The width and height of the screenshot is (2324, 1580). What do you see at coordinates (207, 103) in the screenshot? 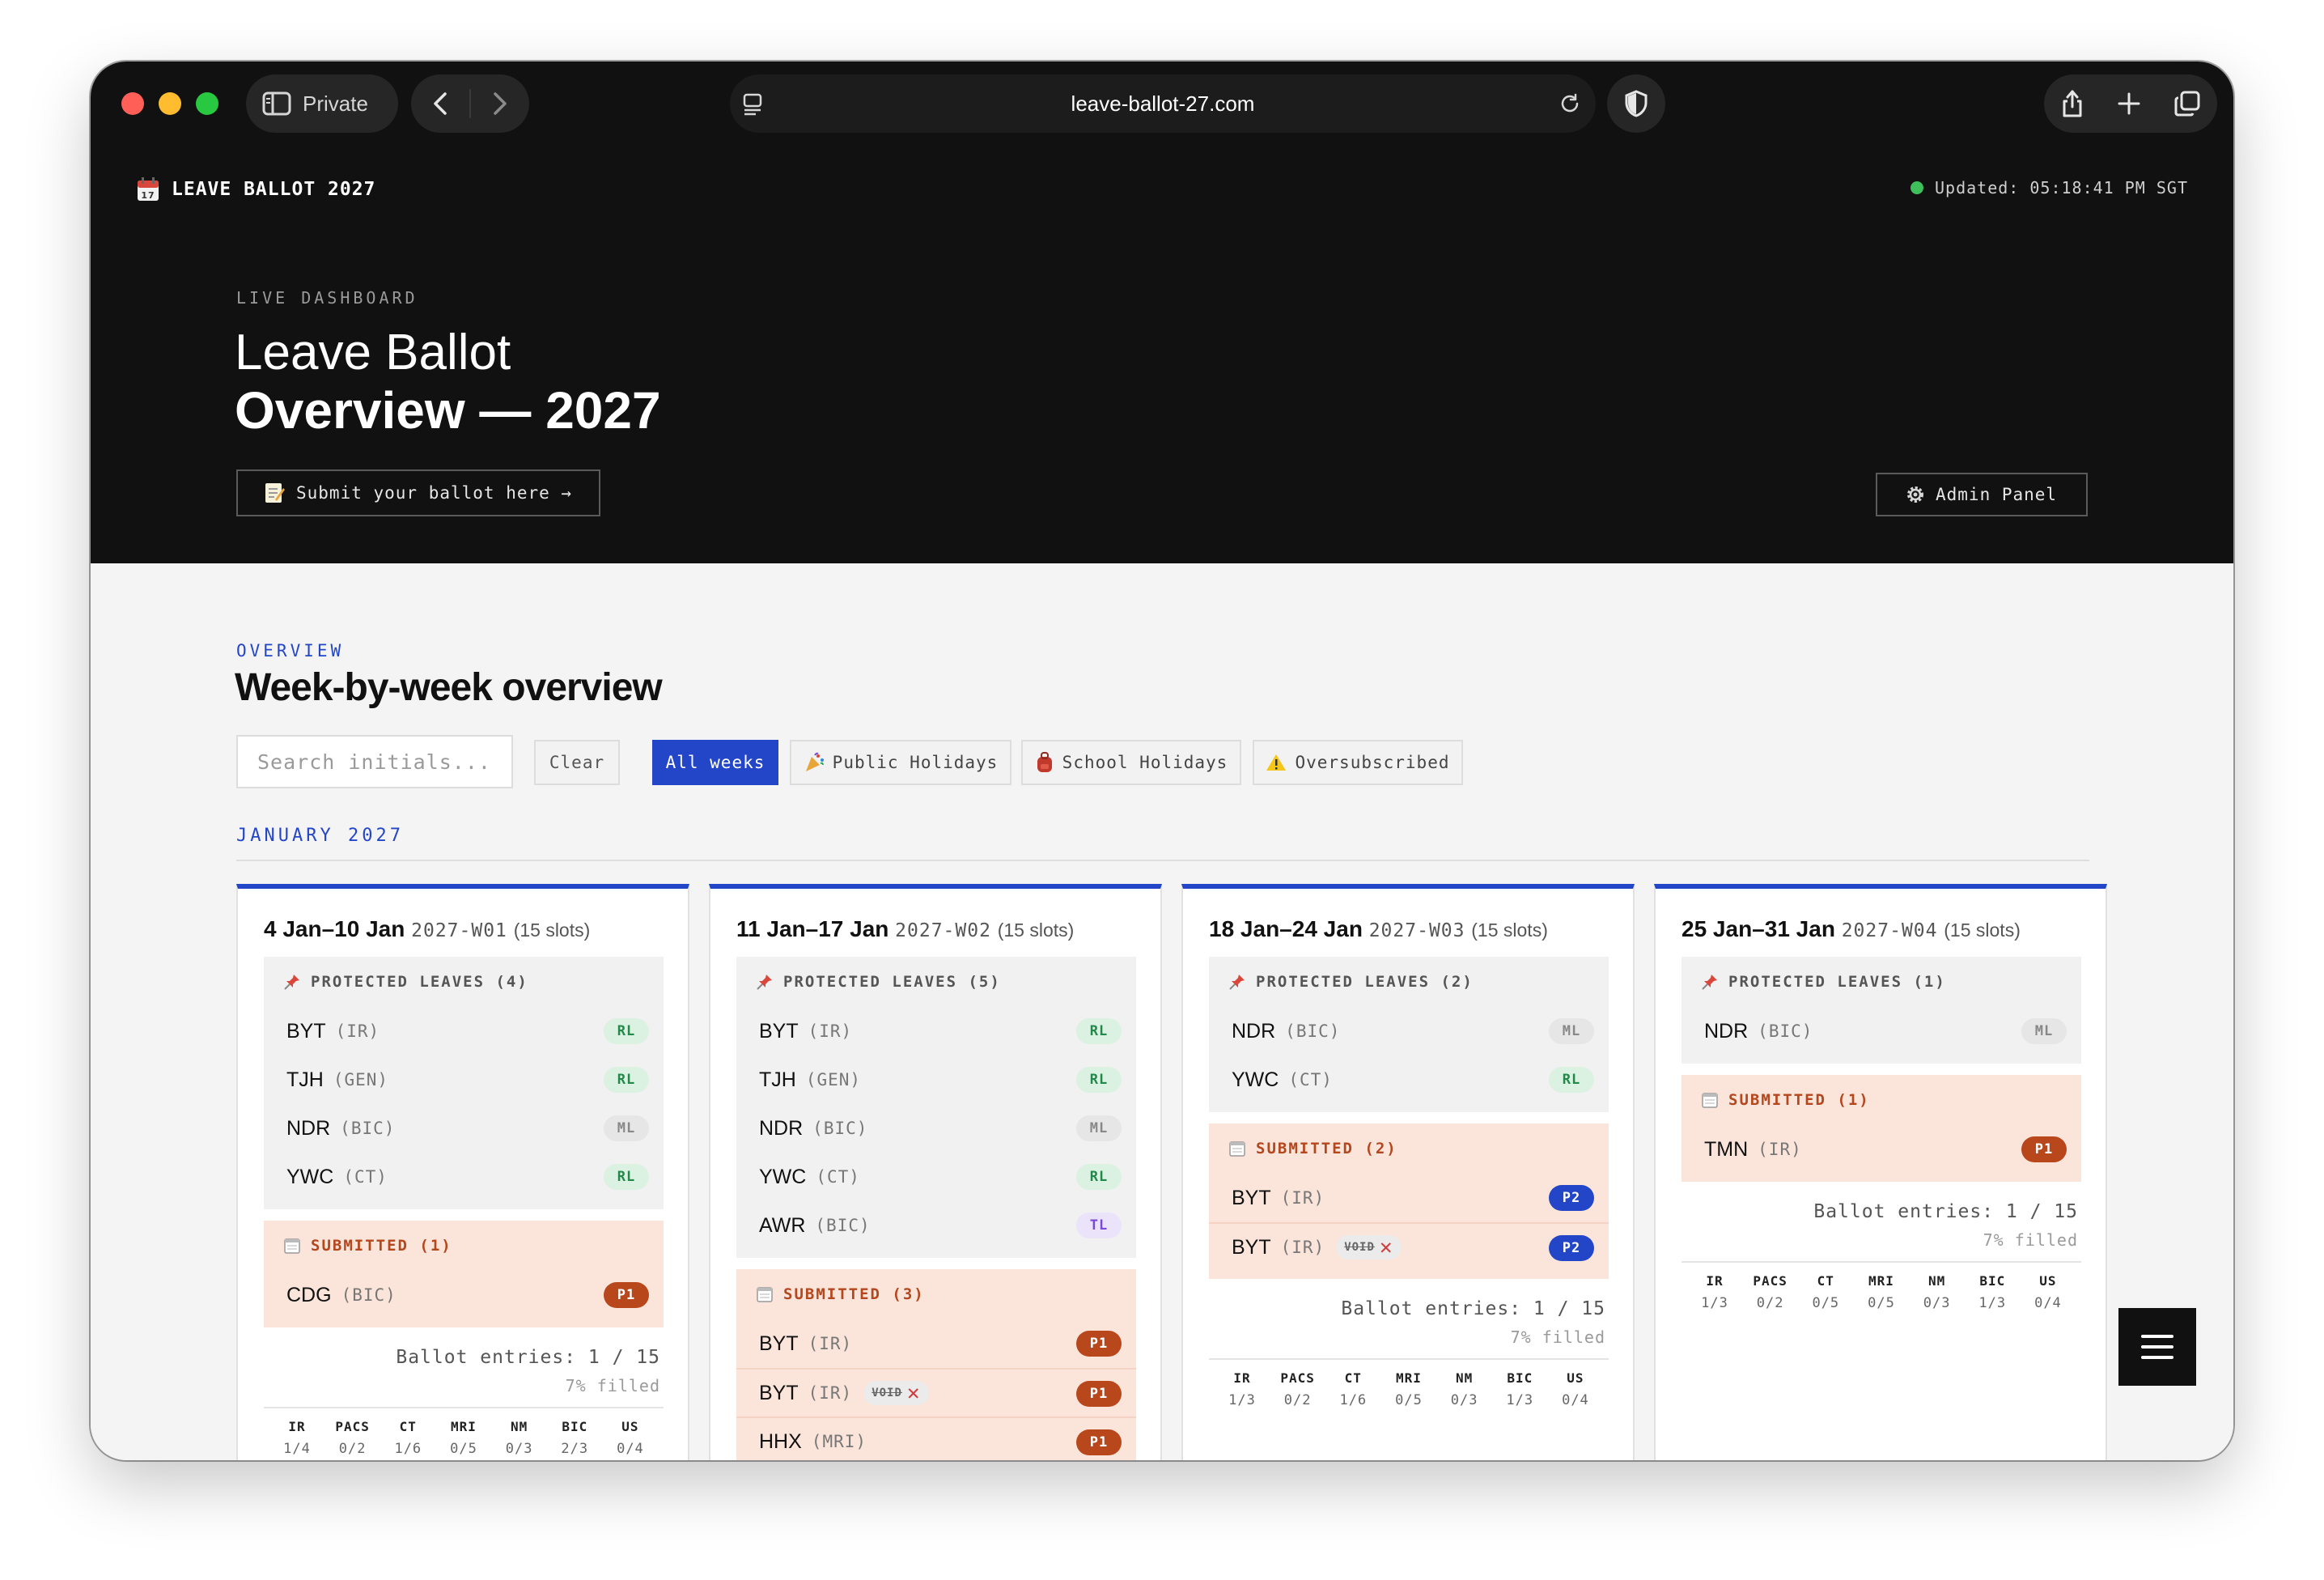
I see `zoom-window-button` at bounding box center [207, 103].